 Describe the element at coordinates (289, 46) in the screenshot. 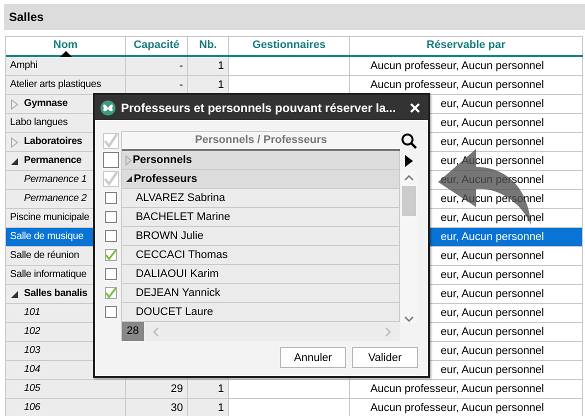

I see `column-header: Gestionnaires` at that location.